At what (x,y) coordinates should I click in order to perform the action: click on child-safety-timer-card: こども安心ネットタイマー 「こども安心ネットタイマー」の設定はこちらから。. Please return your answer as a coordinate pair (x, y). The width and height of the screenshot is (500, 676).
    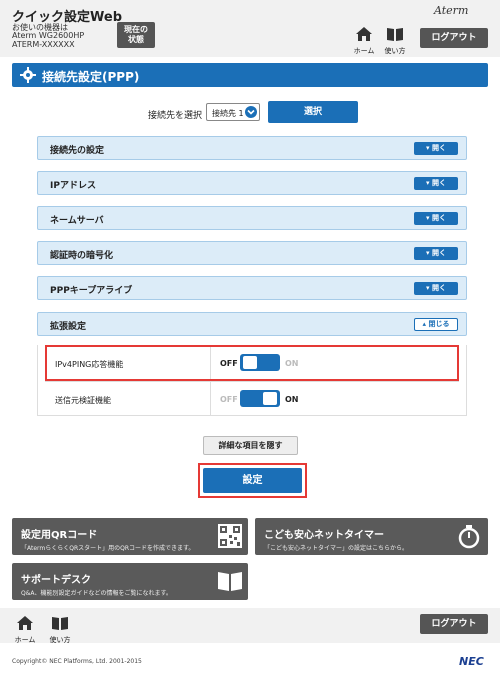
    Looking at the image, I should click on (371, 536).